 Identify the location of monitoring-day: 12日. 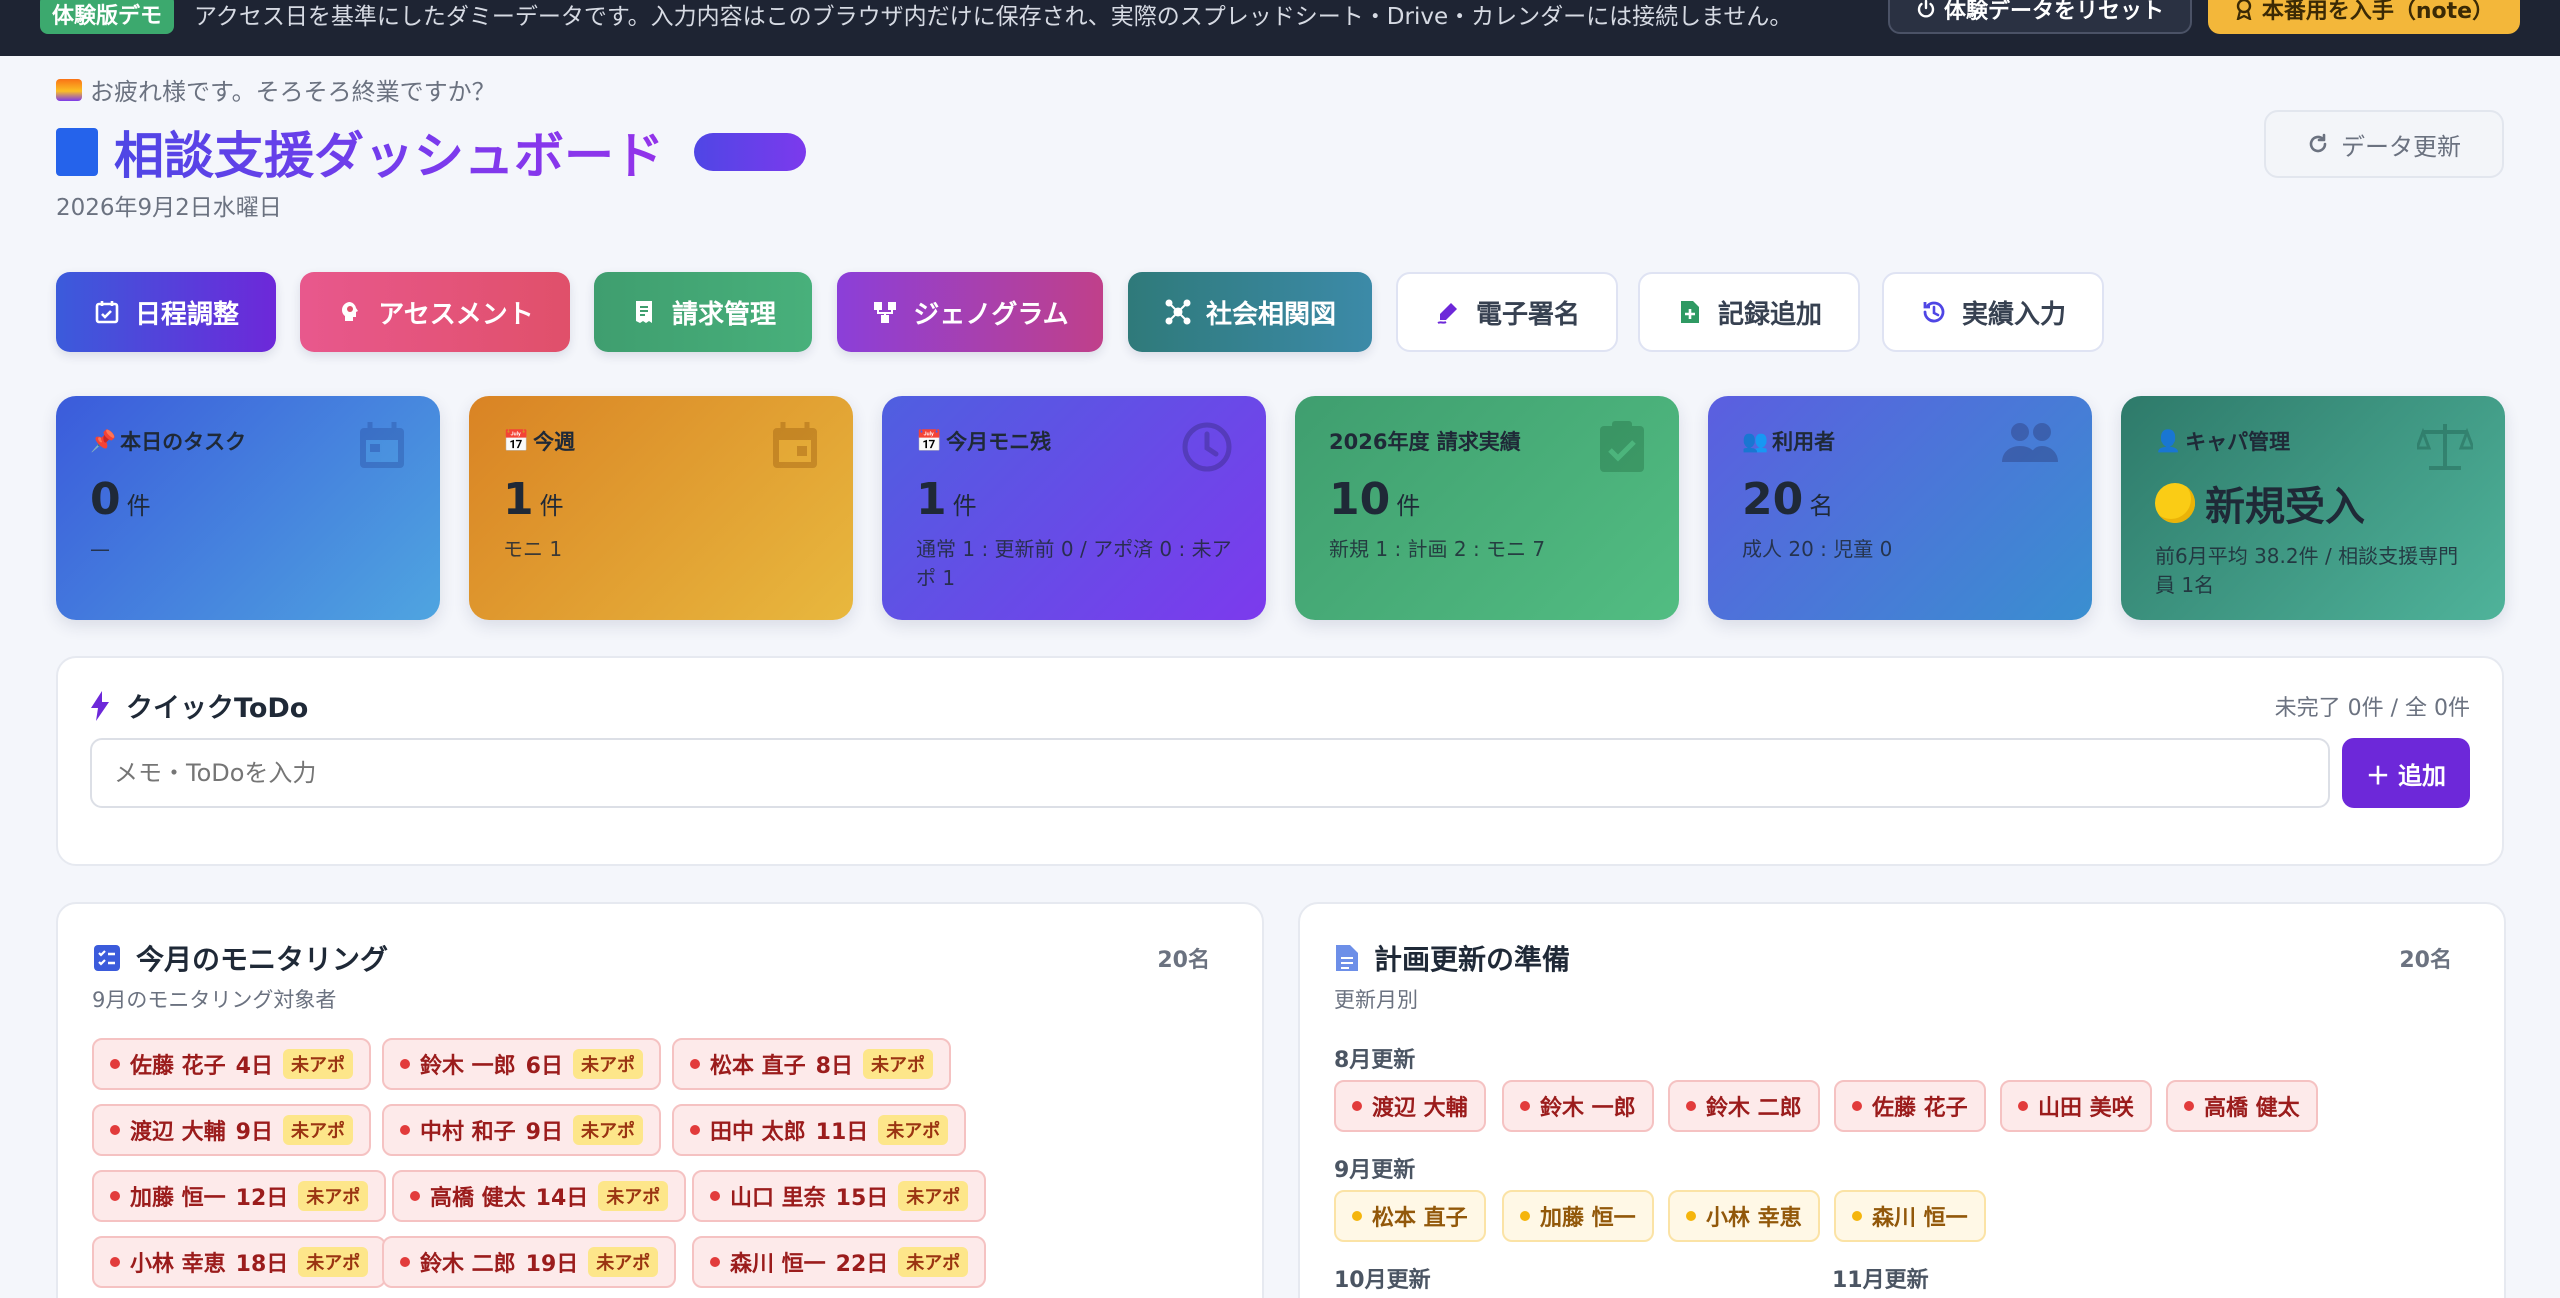
(262, 1198).